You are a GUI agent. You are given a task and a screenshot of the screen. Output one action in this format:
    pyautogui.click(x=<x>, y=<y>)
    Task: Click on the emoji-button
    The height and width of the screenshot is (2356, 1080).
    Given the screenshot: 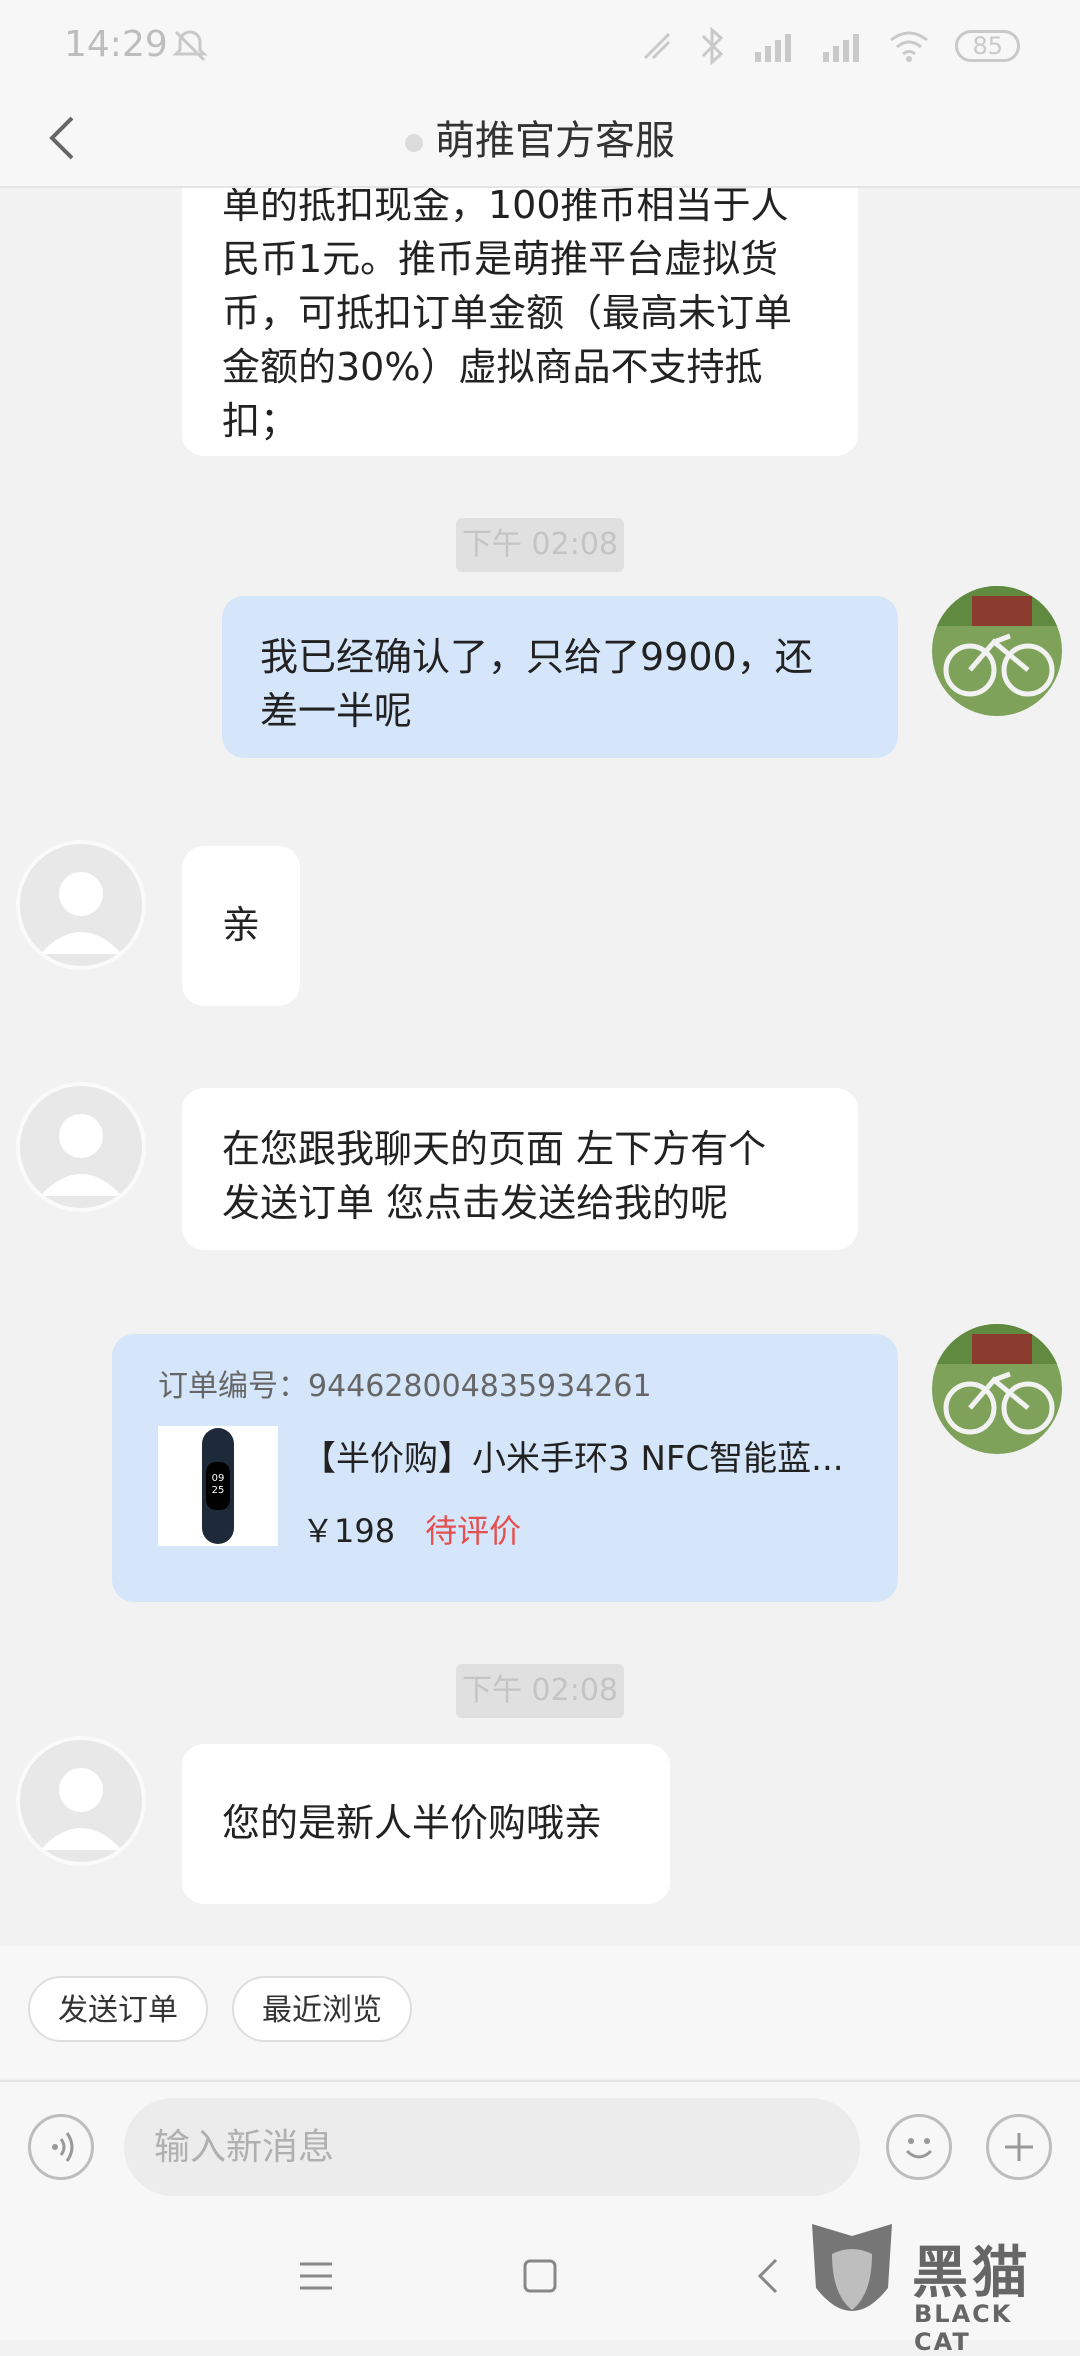 What is the action you would take?
    pyautogui.click(x=919, y=2147)
    